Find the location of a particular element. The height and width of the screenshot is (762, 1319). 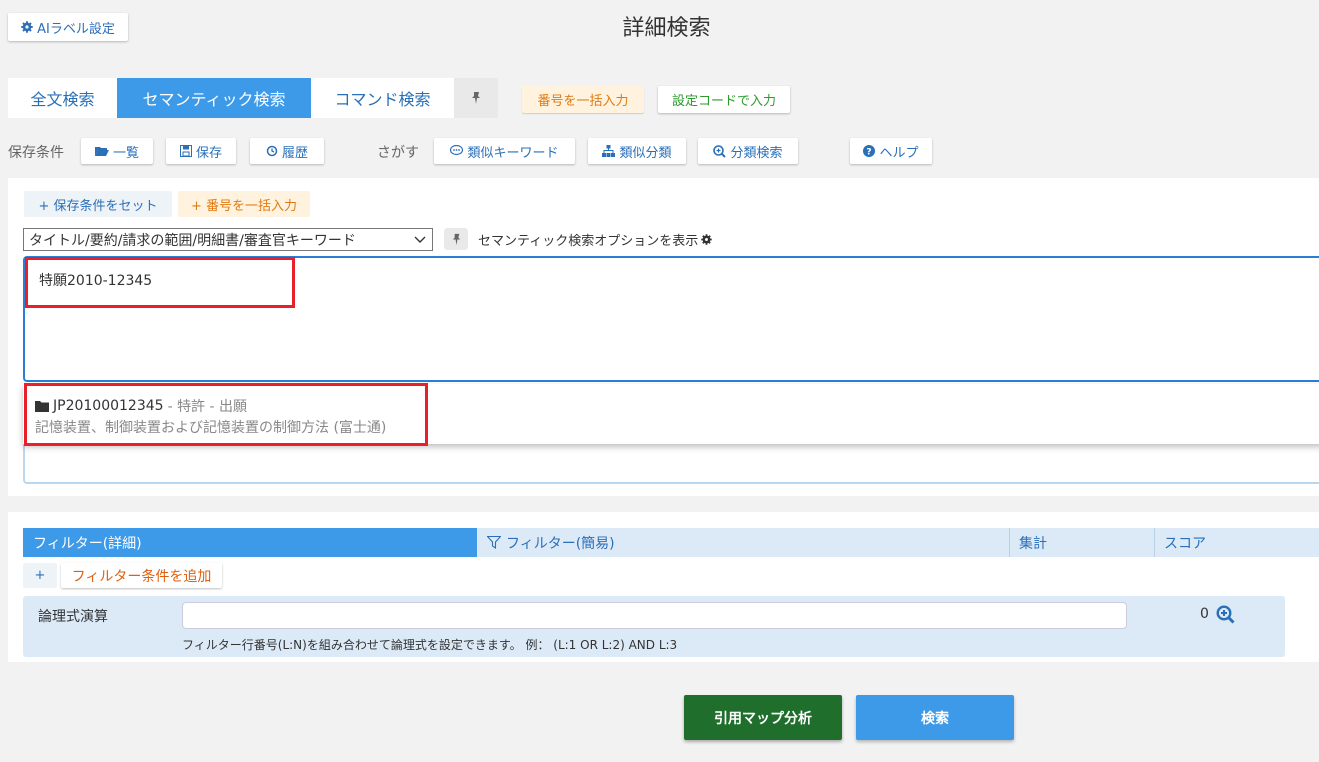

add-filter-condition-button: フィルター条件を追加 is located at coordinates (141, 575).